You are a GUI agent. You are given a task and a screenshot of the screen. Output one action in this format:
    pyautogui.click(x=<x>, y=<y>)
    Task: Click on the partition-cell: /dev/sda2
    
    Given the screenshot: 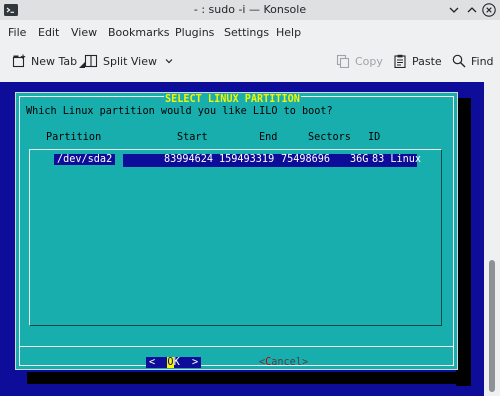 What is the action you would take?
    pyautogui.click(x=85, y=159)
    